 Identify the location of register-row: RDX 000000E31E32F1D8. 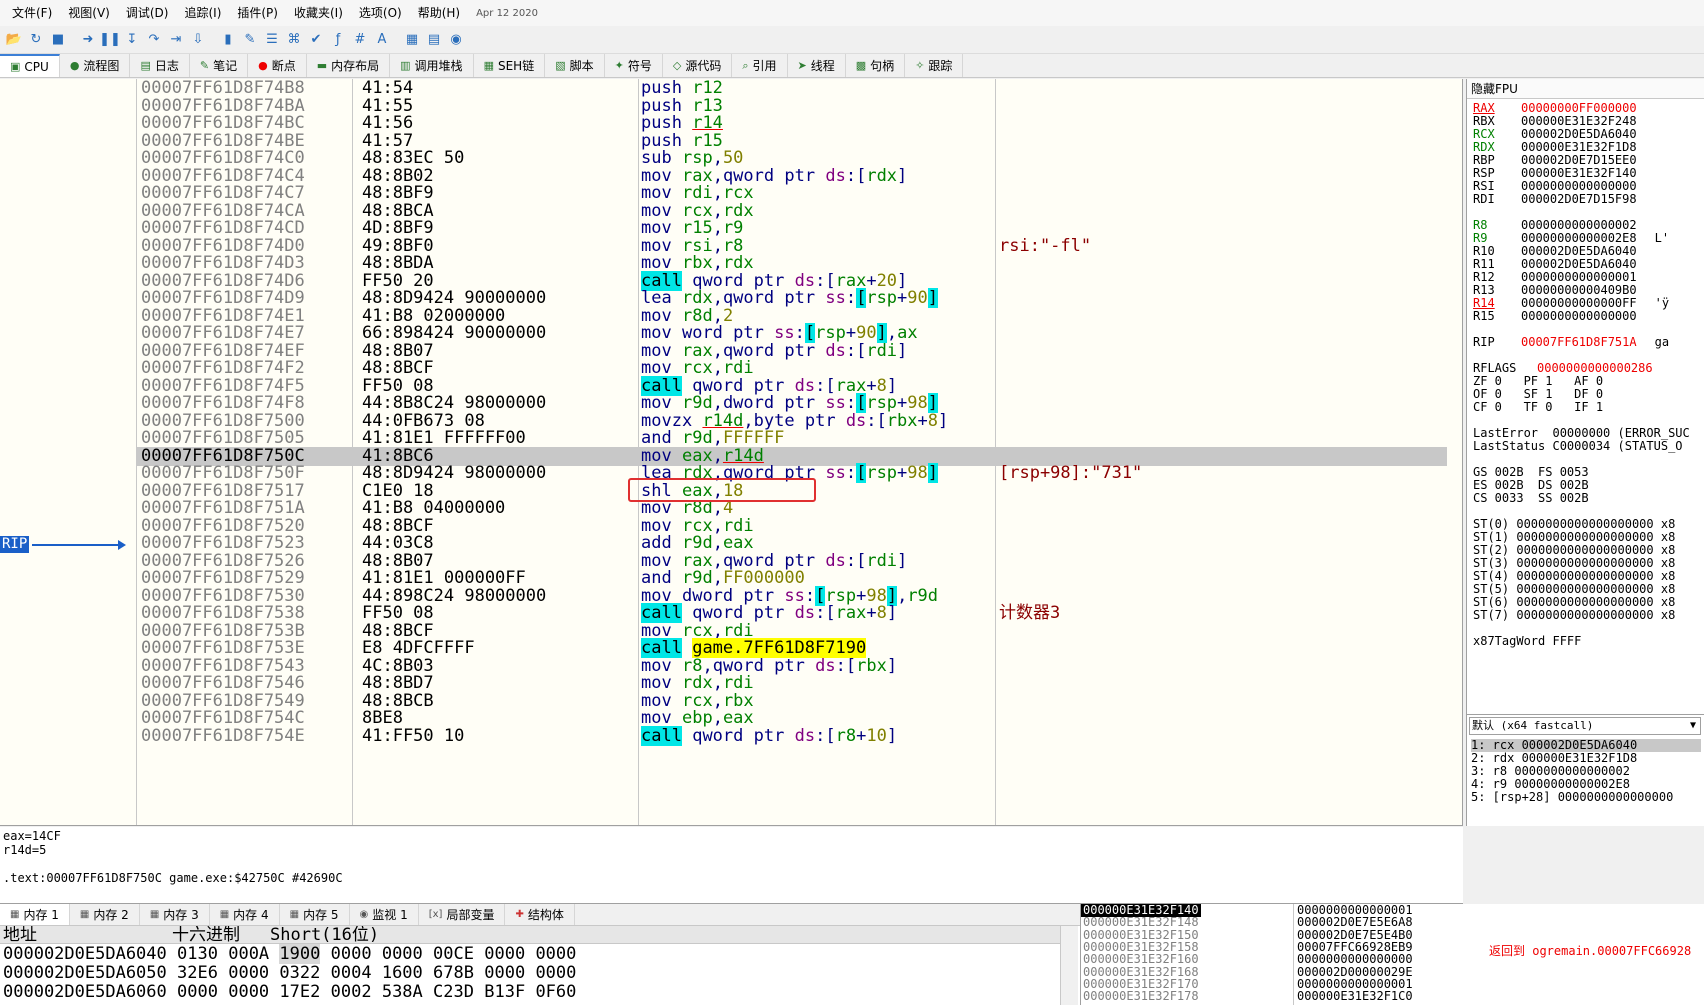
(1555, 147).